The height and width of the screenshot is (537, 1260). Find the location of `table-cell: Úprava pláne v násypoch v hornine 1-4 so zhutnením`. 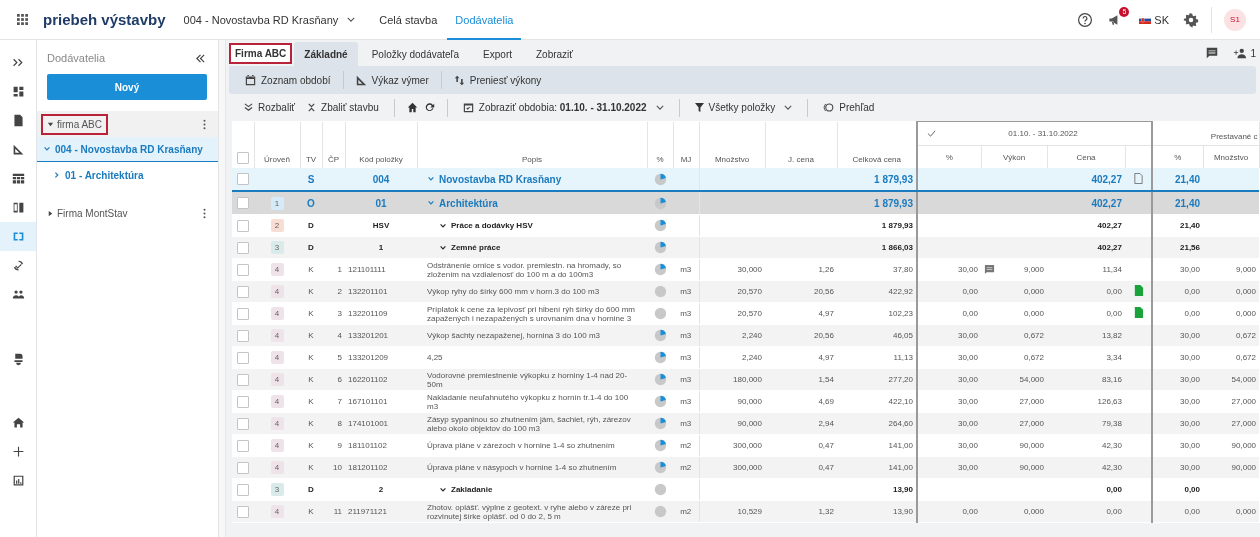

table-cell: Úprava pláne v násypoch v hornine 1-4 so zhutnením is located at coordinates (522, 467).